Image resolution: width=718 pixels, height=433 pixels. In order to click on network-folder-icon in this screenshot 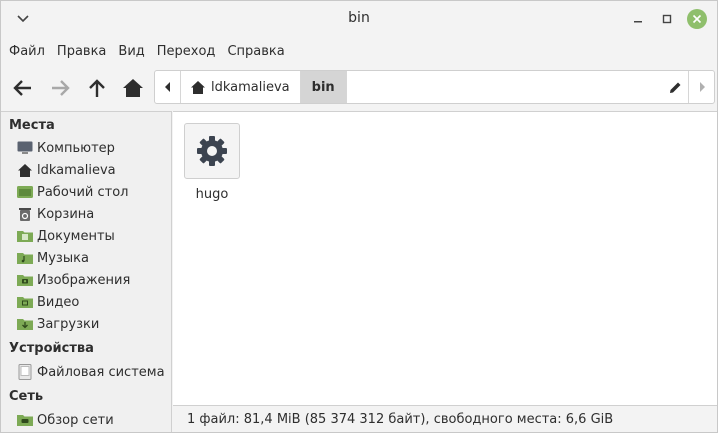, I will do `click(25, 420)`.